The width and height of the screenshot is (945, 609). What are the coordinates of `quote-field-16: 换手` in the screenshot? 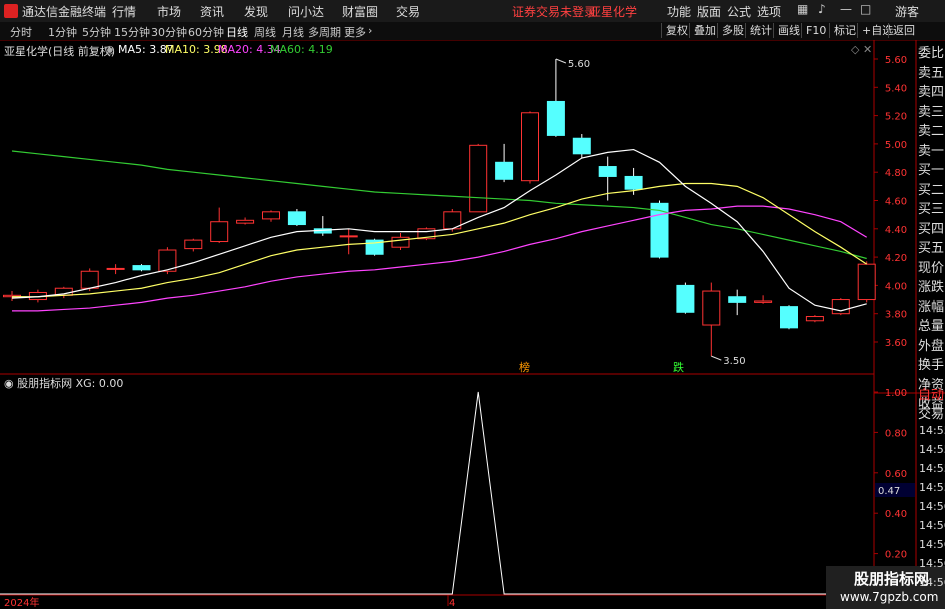 It's located at (931, 365).